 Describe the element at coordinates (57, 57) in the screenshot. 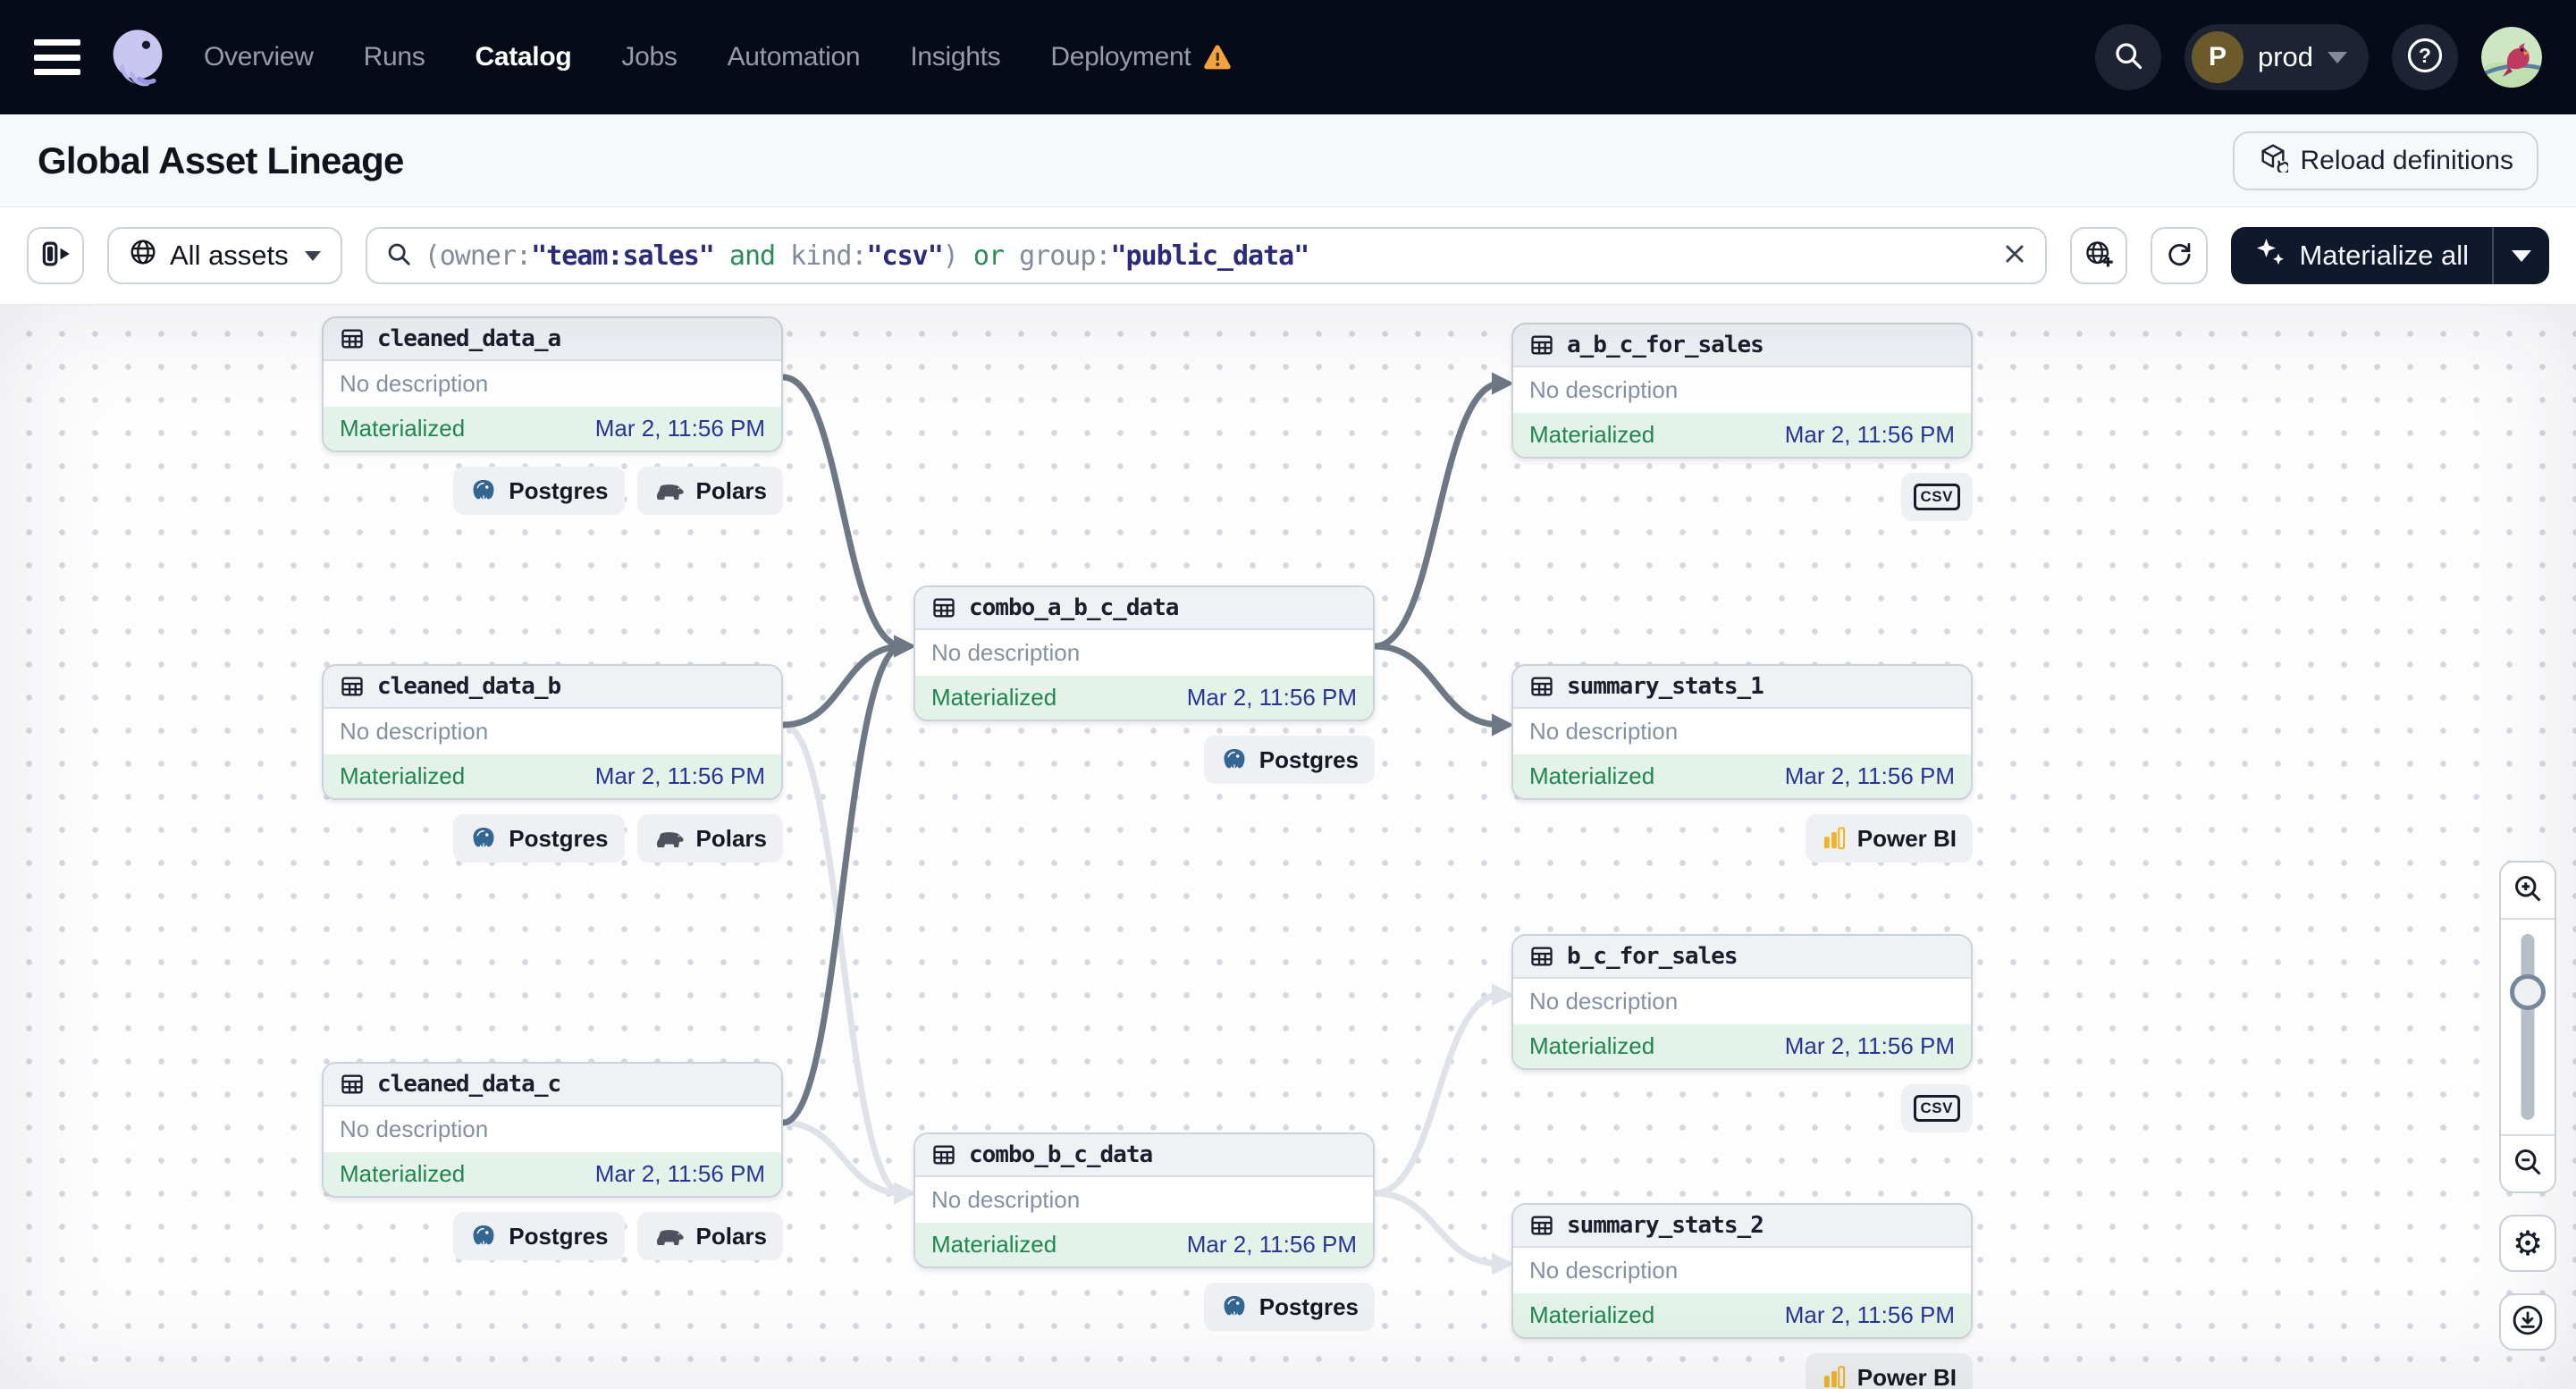

I see `menu-icon` at that location.